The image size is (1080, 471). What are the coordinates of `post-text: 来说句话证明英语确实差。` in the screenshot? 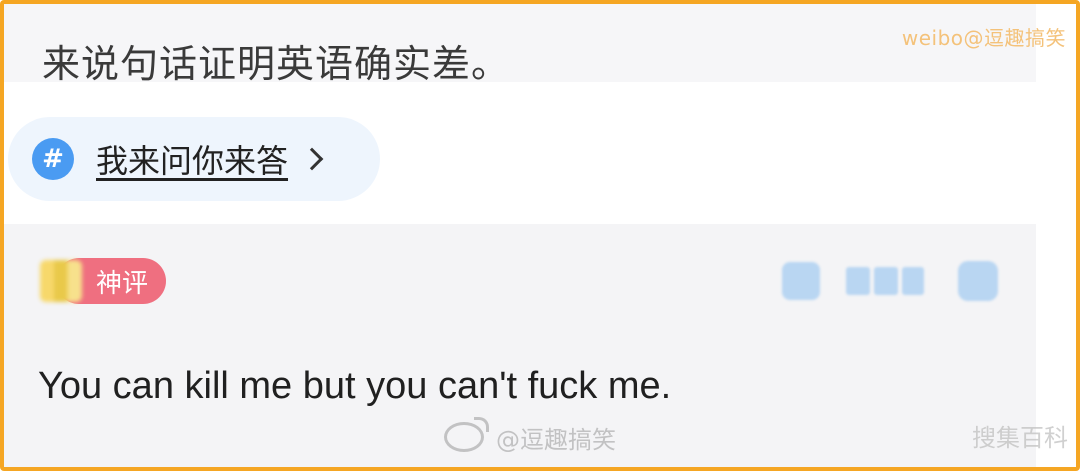 It's located at (276, 64).